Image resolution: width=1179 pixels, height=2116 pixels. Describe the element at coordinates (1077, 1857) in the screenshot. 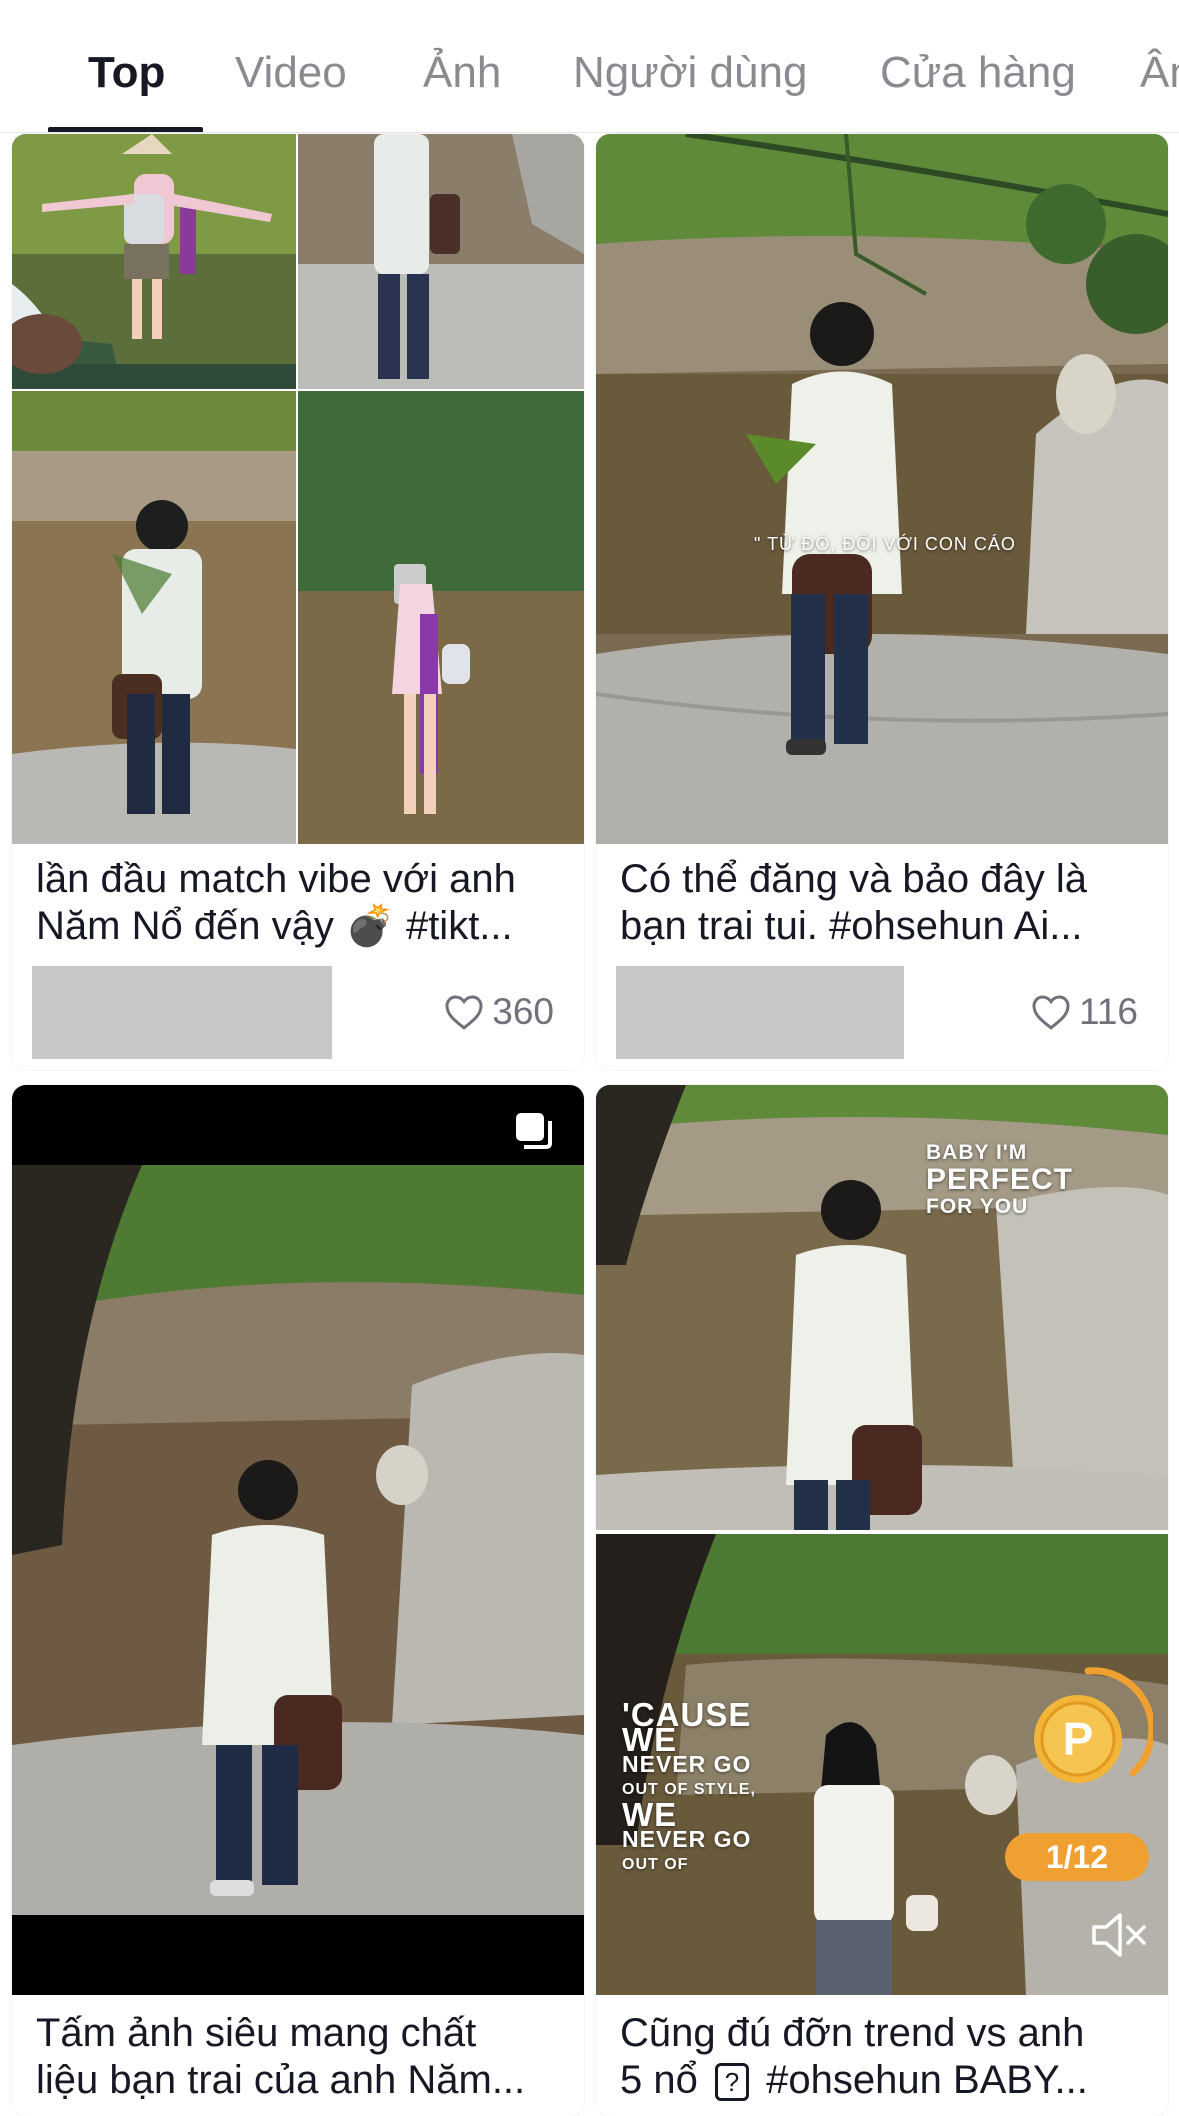

I see `slide-counter-badge: 1/12` at that location.